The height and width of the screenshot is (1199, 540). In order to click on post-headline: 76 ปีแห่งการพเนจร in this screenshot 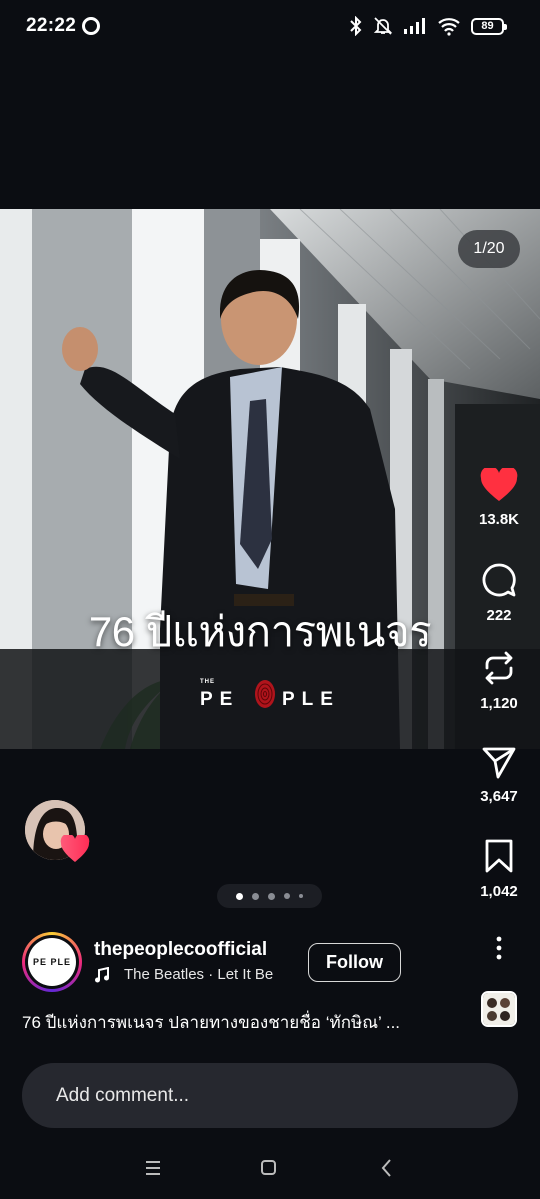, I will do `click(260, 631)`.